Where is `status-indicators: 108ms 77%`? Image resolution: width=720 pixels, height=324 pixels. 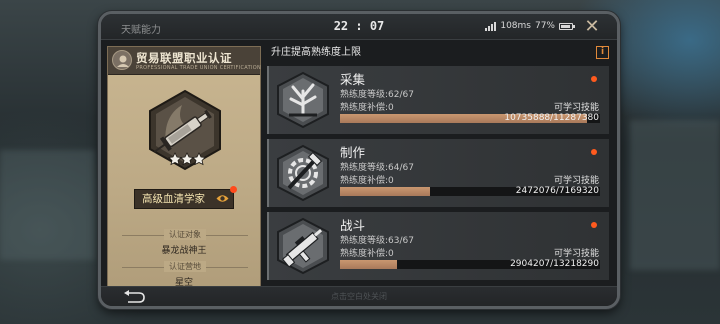
status-indicators: 108ms 77% is located at coordinates (530, 26).